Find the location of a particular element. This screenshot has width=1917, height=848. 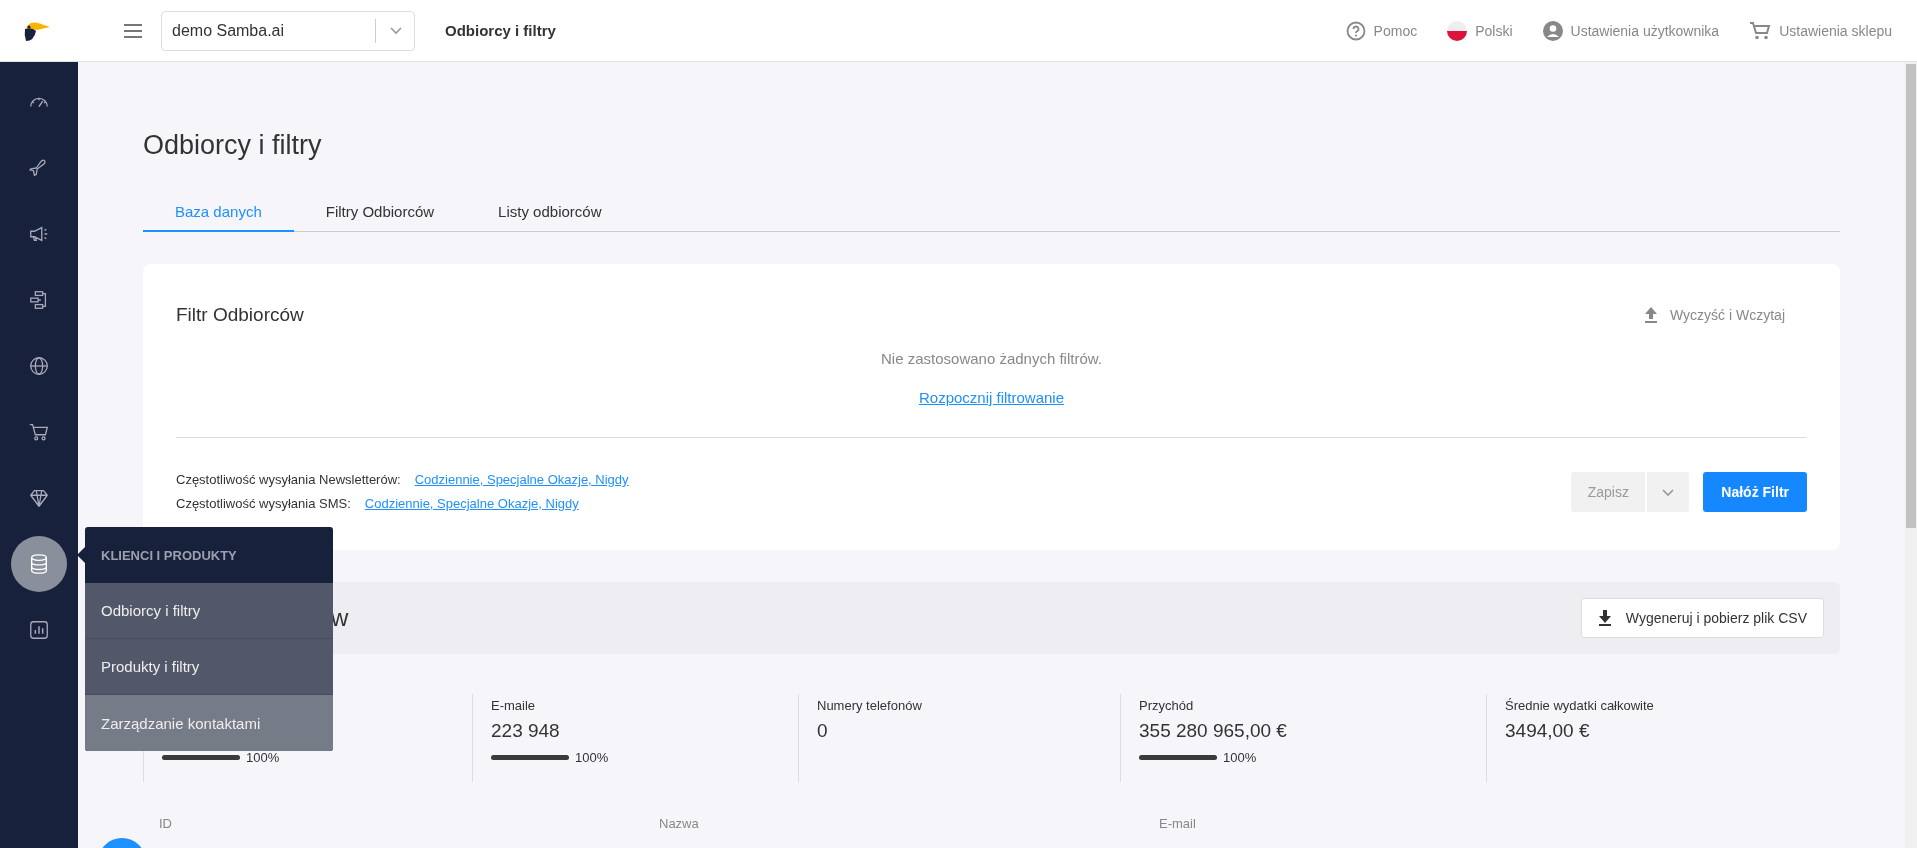

tab: Baza danych is located at coordinates (218, 212).